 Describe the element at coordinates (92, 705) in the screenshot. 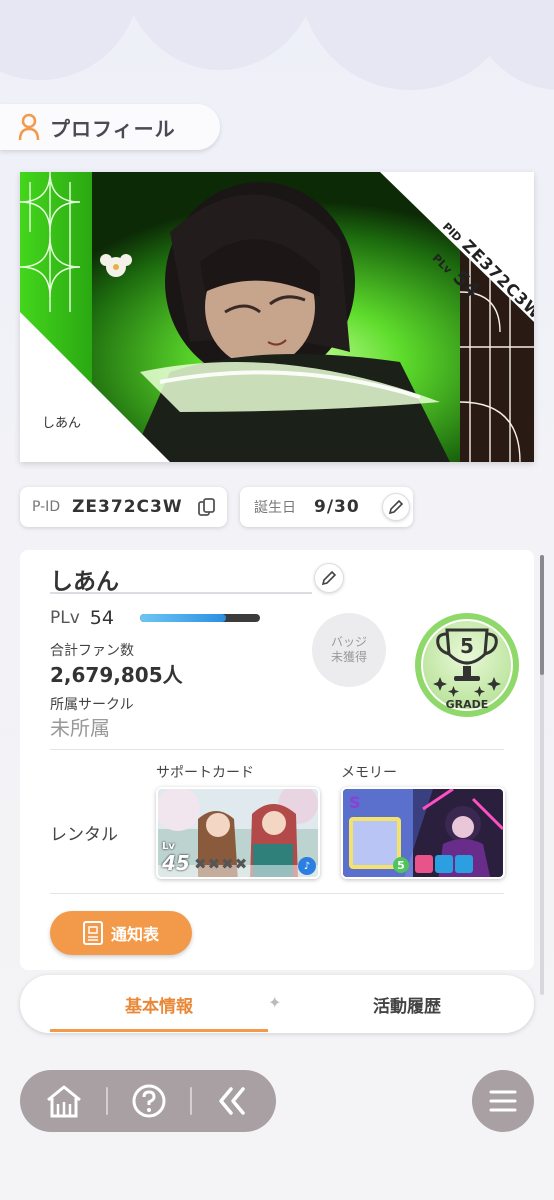

I see `circle-label: 所属サークル` at that location.